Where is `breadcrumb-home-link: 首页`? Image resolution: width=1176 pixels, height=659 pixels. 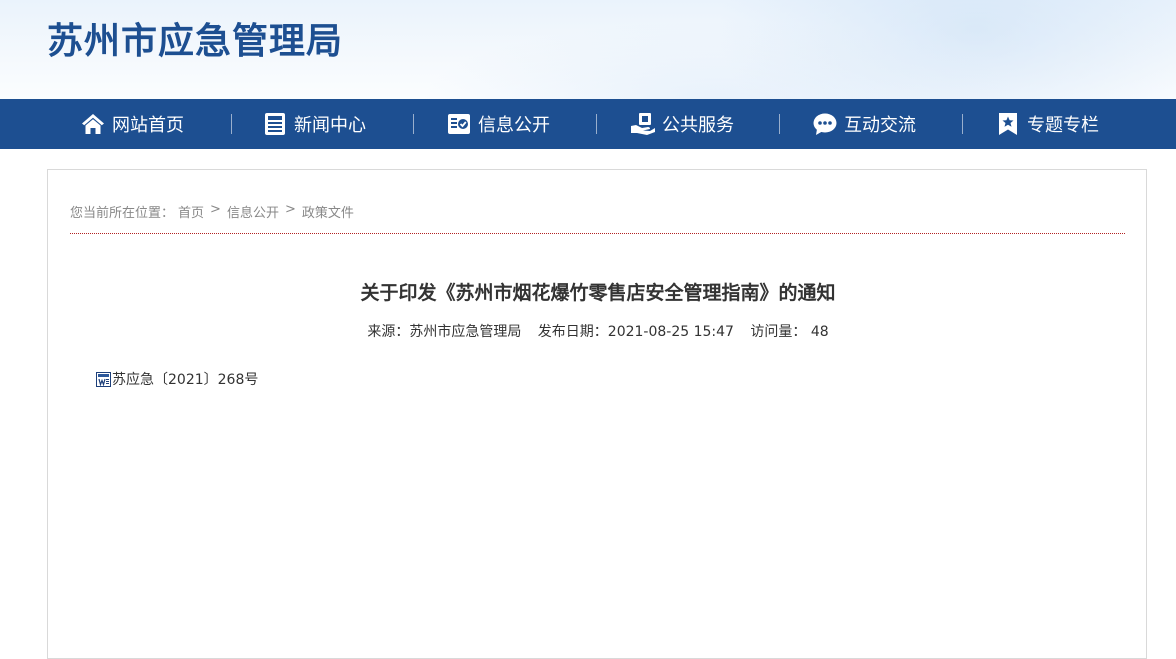
breadcrumb-home-link: 首页 is located at coordinates (191, 211).